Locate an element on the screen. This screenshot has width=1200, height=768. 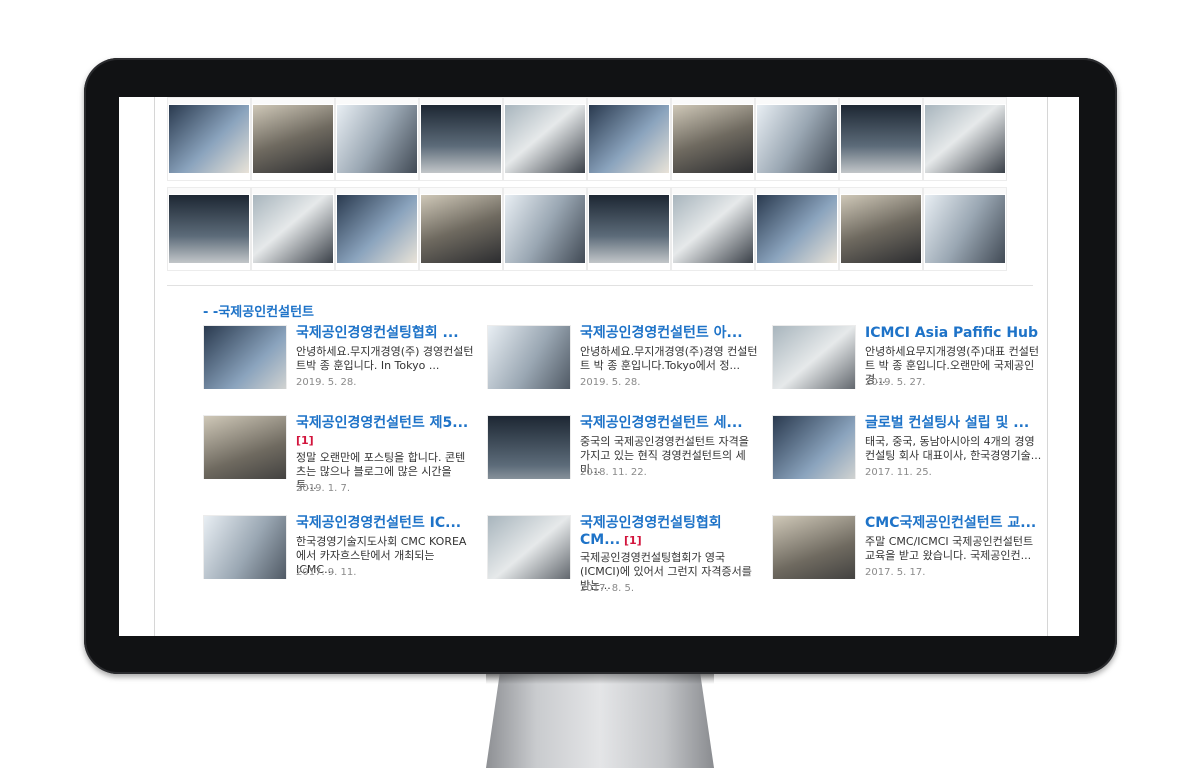
post-date: 2019. 1. 7. is located at coordinates (323, 488).